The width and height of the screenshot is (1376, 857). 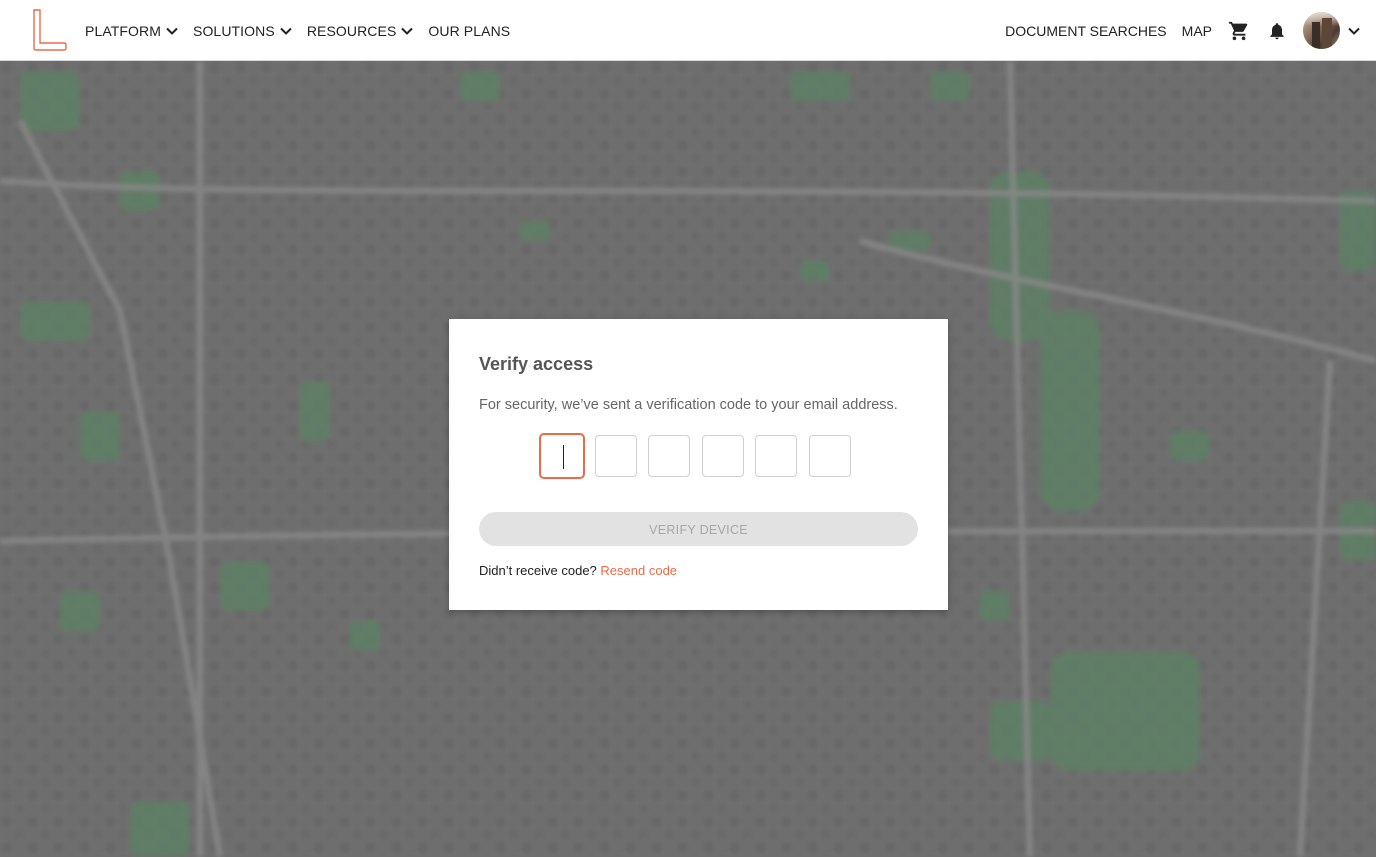 I want to click on text-caret, so click(x=563, y=457).